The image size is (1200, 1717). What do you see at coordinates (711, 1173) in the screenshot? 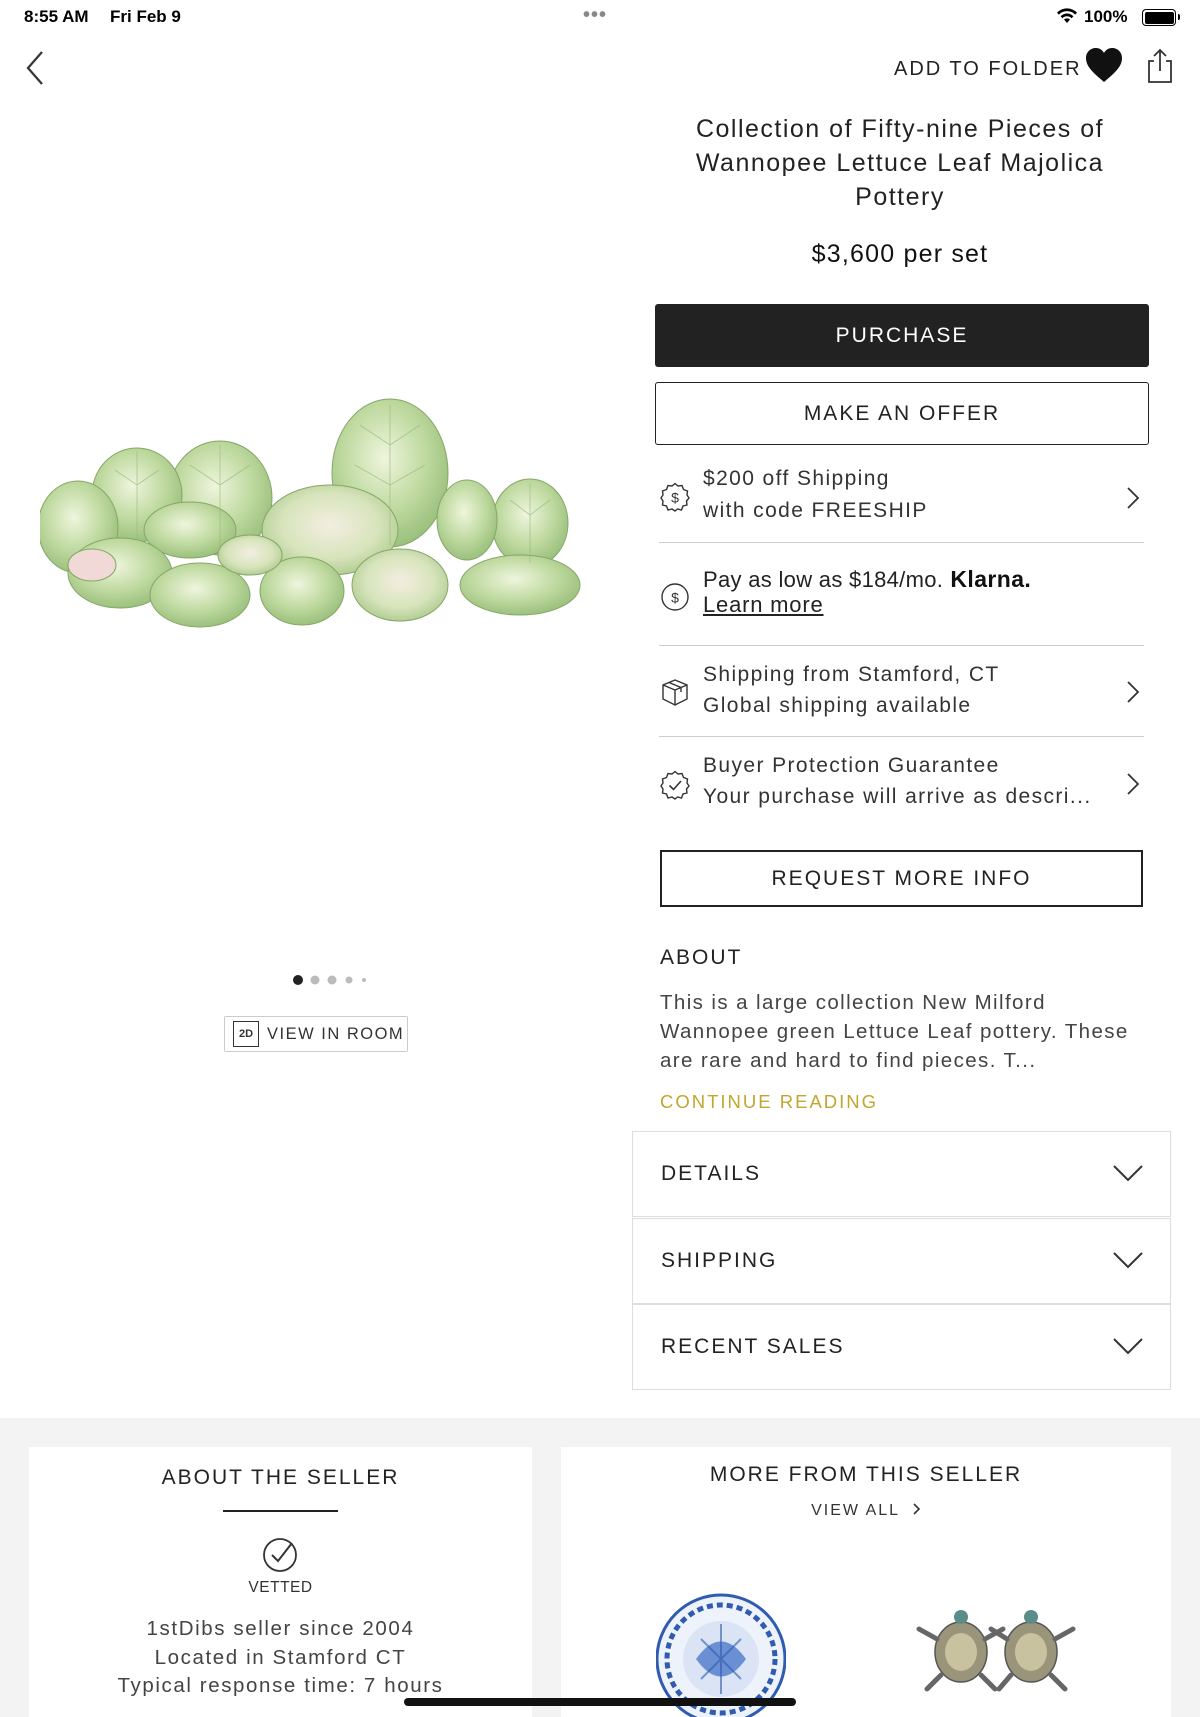
I see `details-label: DETAILS` at bounding box center [711, 1173].